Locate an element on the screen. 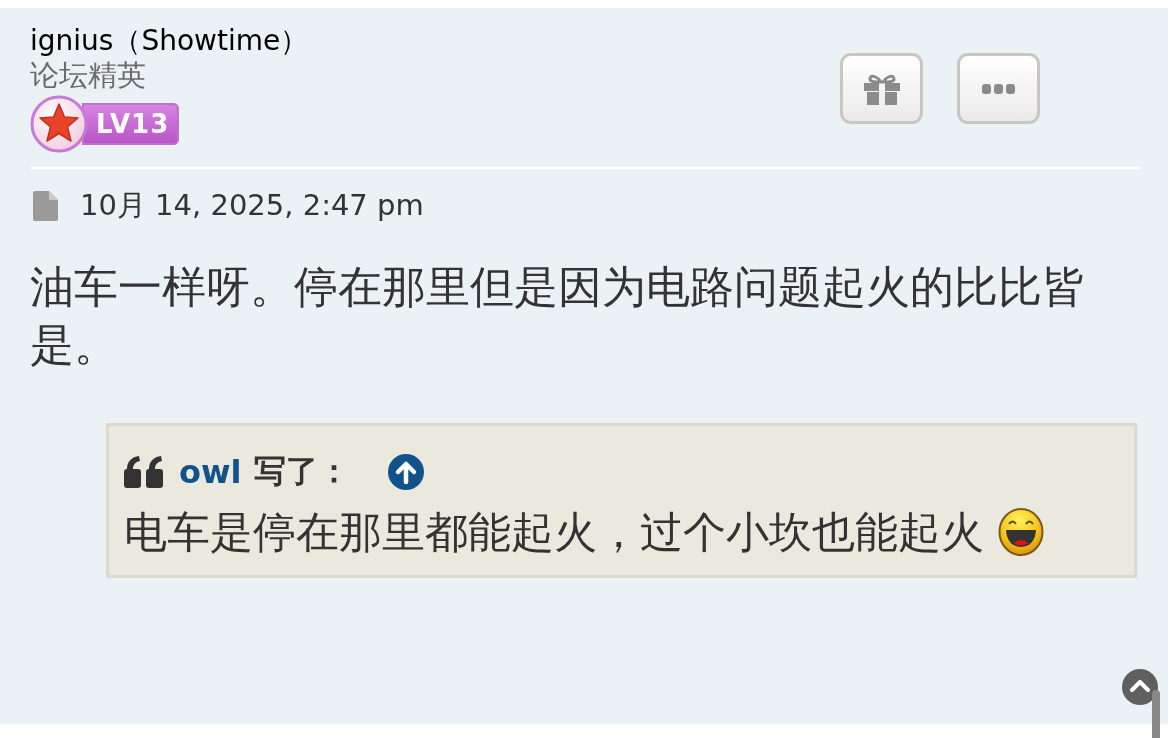 The image size is (1170, 738). more-icon is located at coordinates (998, 88).